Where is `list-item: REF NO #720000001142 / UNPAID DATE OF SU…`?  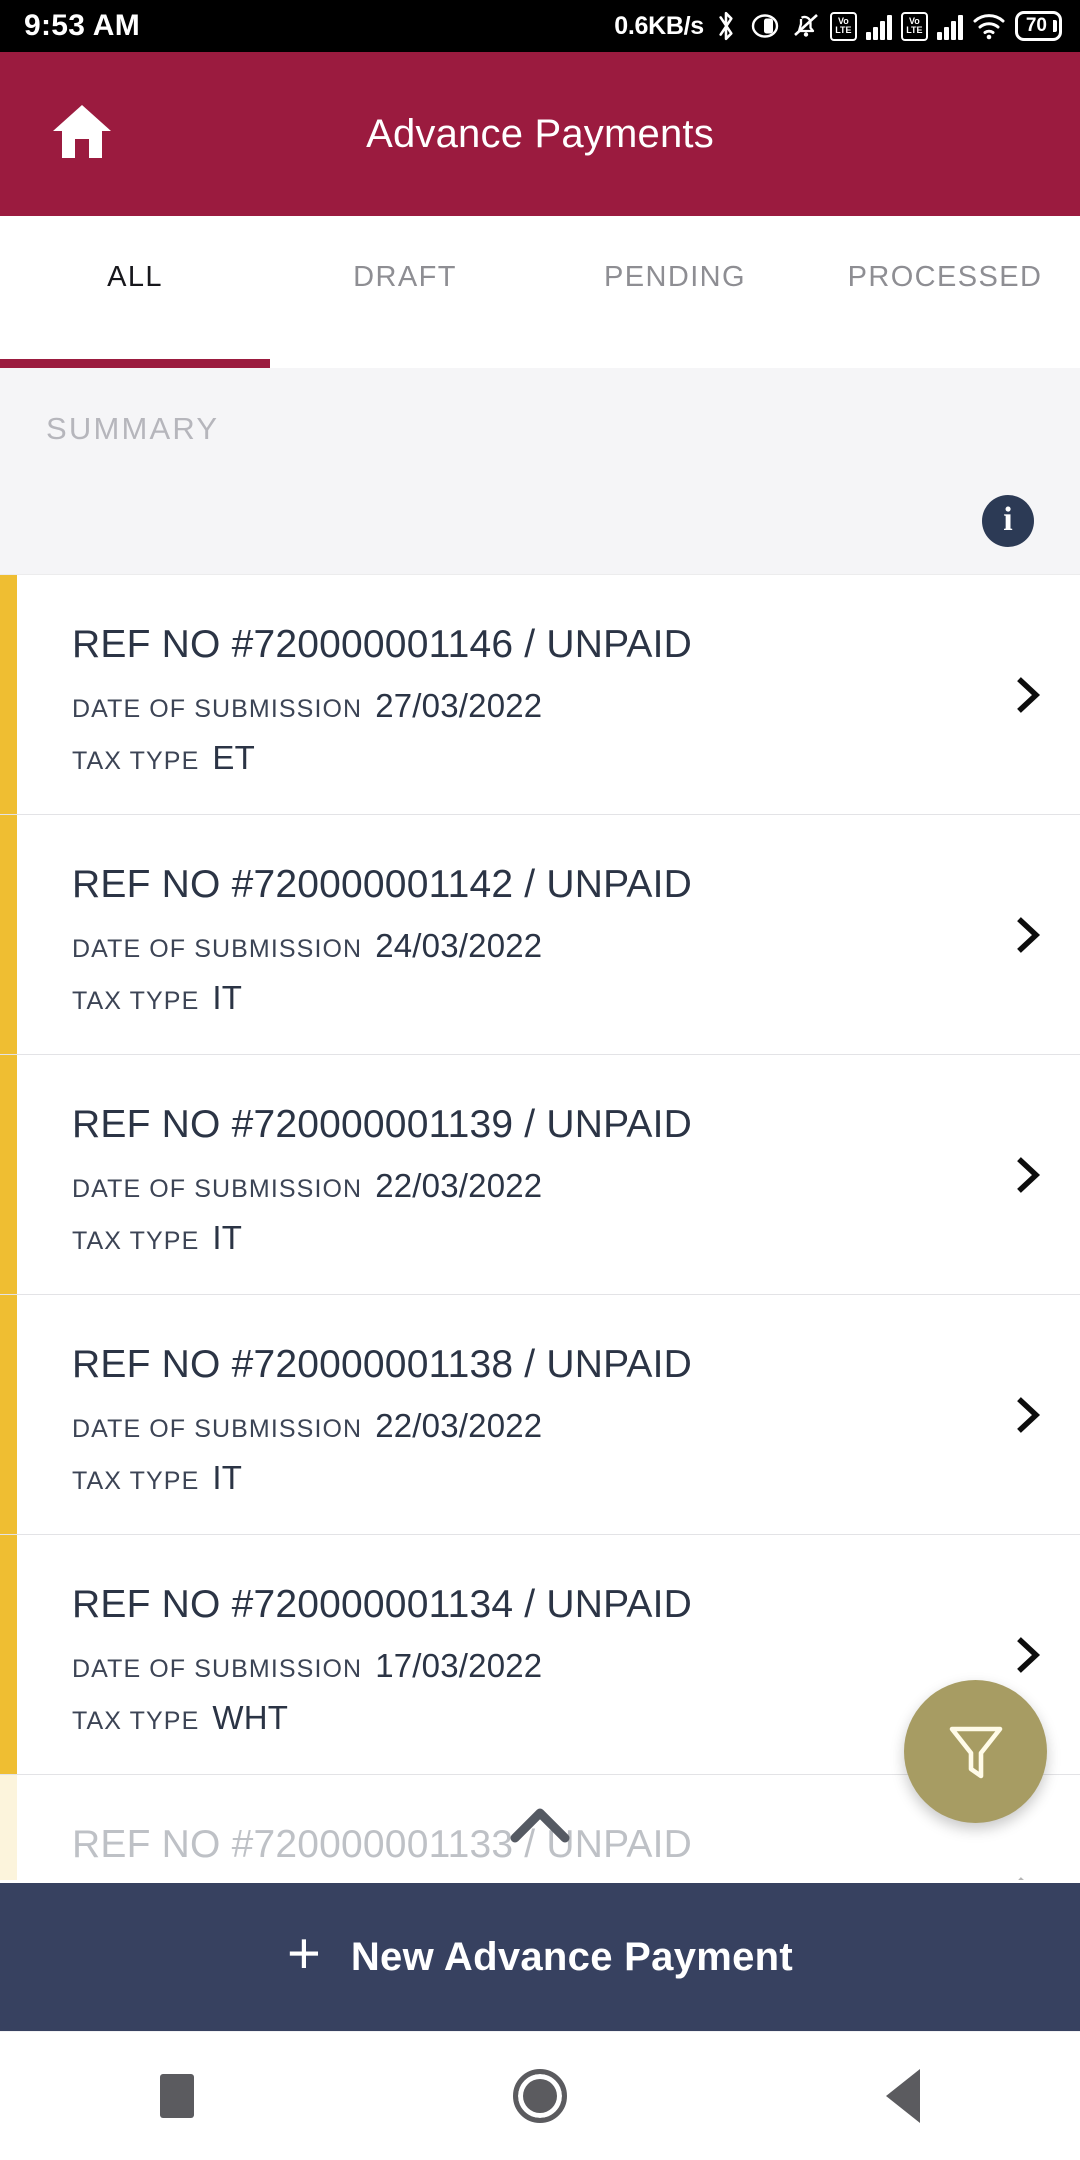
list-item: REF NO #720000001142 / UNPAID DATE OF SU… is located at coordinates (540, 935).